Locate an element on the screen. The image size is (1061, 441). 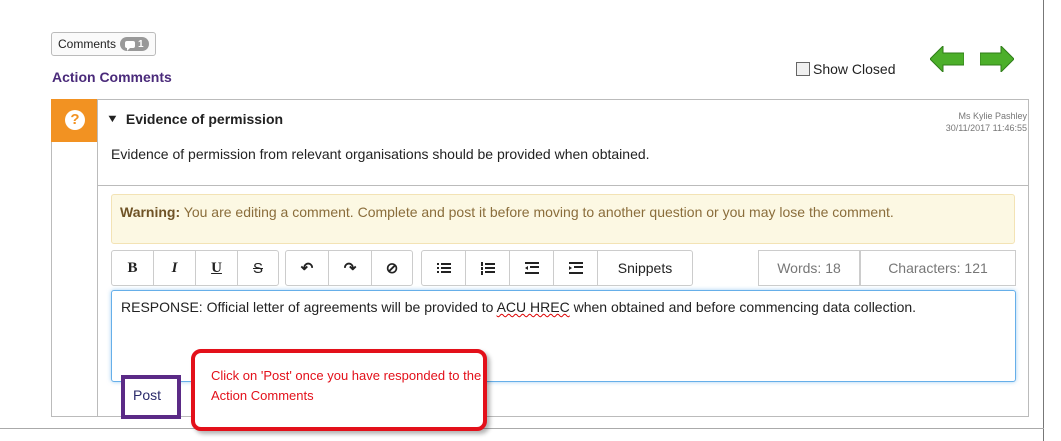
post-button: Post is located at coordinates (151, 397).